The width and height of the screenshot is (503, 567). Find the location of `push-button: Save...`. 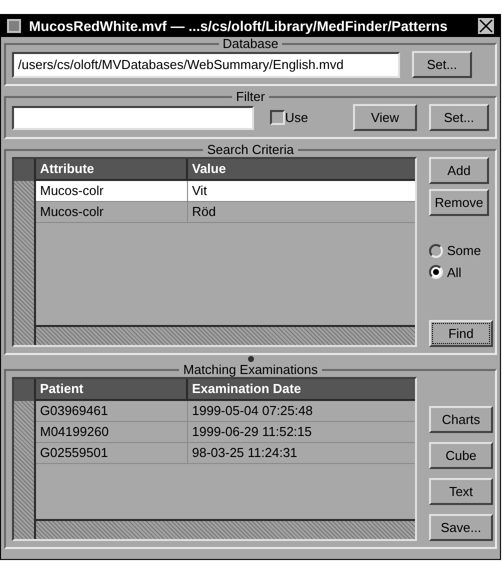

push-button: Save... is located at coordinates (461, 527).